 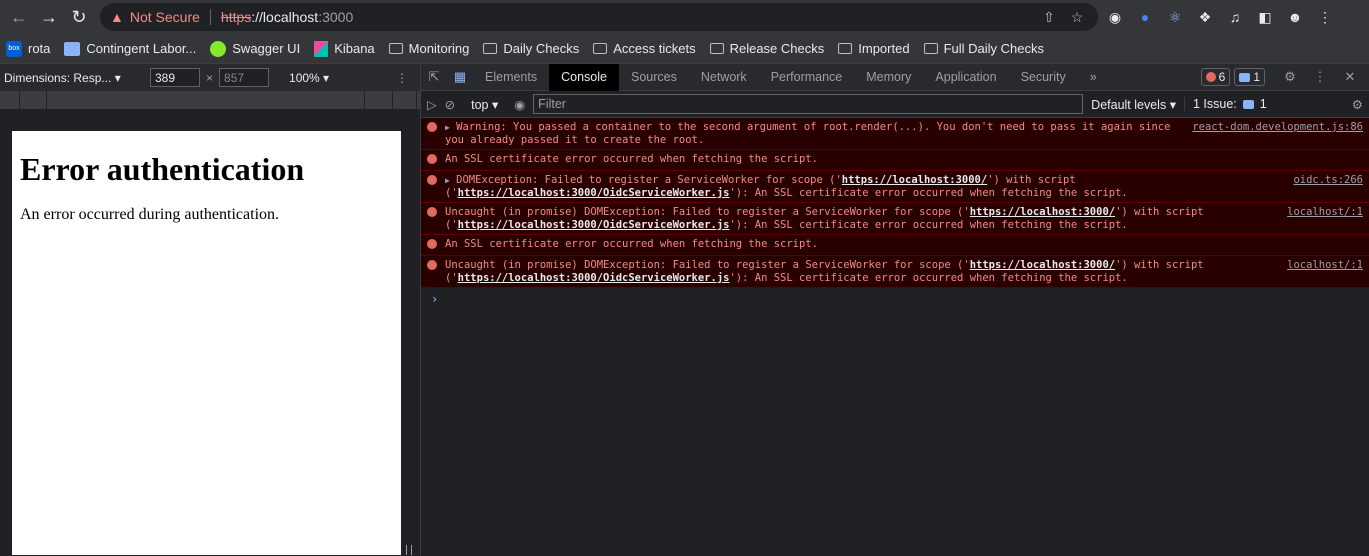 What do you see at coordinates (519, 104) in the screenshot?
I see `live-expression-eye-icon: ◉` at bounding box center [519, 104].